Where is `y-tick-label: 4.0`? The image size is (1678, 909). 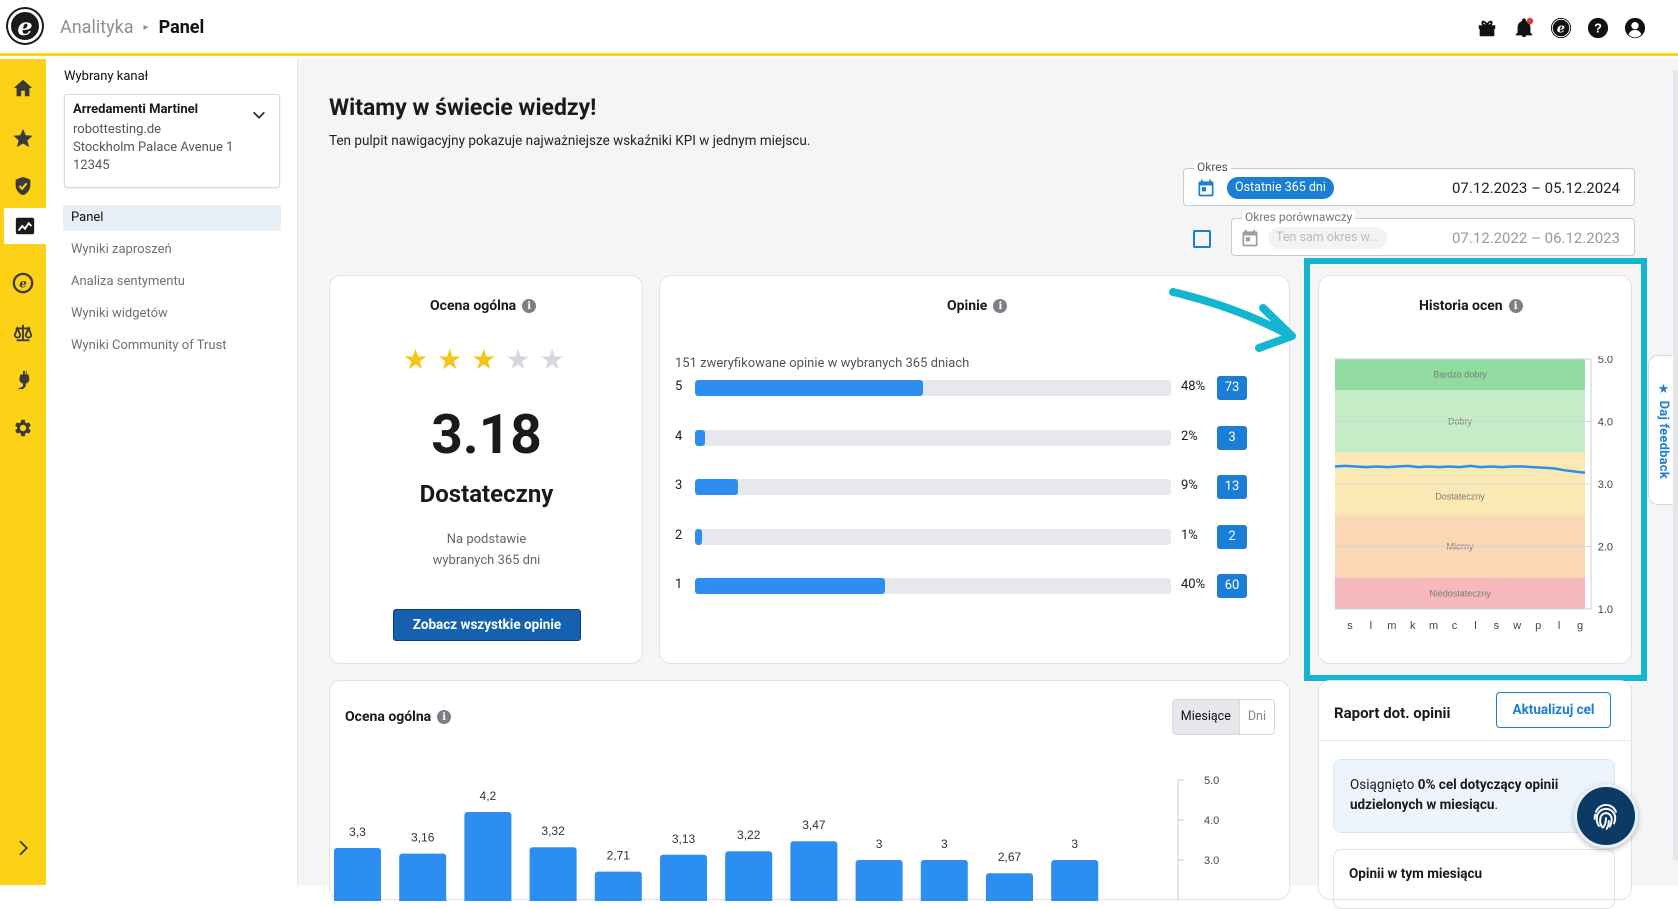 y-tick-label: 4.0 is located at coordinates (1211, 821).